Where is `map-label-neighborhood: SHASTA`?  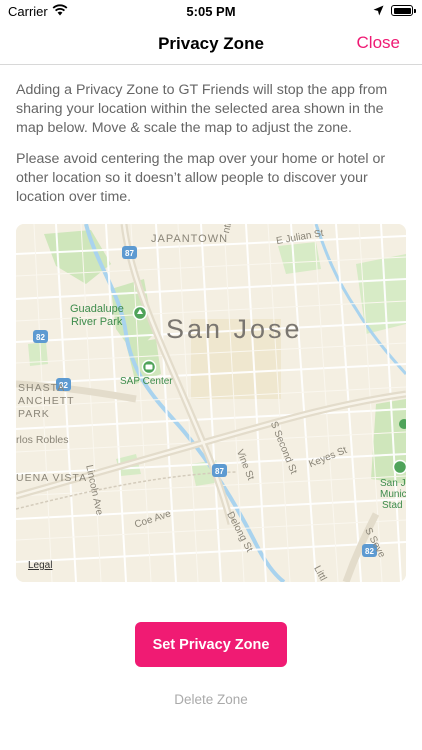 map-label-neighborhood: SHASTA is located at coordinates (42, 388).